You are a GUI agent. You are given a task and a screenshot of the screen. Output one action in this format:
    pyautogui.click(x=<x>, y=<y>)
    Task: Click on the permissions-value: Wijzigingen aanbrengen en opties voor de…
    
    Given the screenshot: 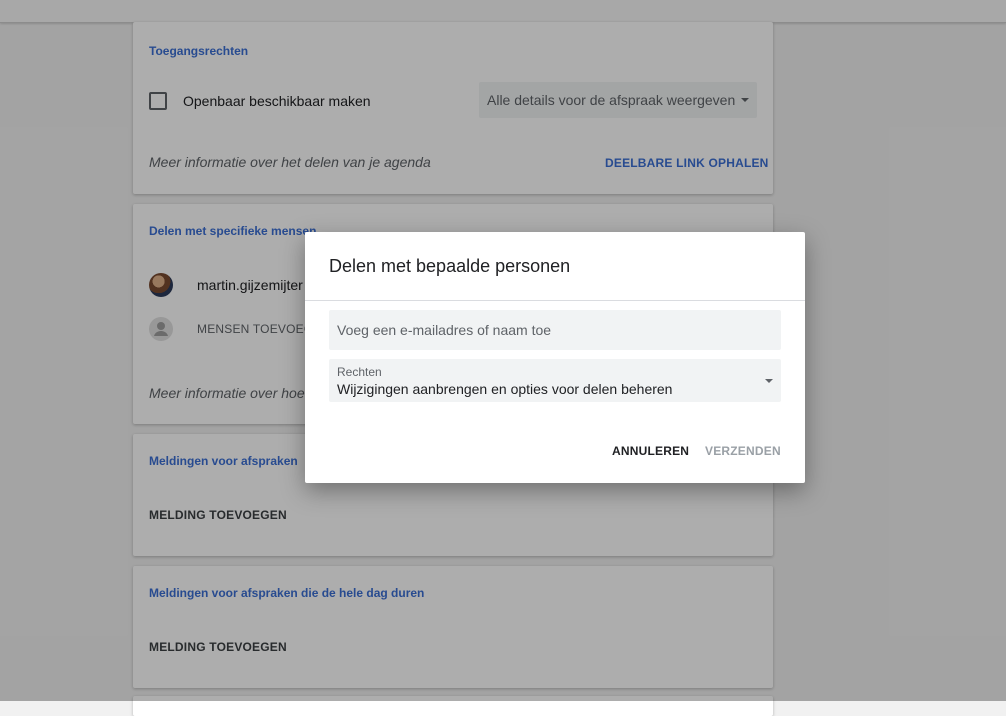 What is the action you would take?
    pyautogui.click(x=505, y=389)
    